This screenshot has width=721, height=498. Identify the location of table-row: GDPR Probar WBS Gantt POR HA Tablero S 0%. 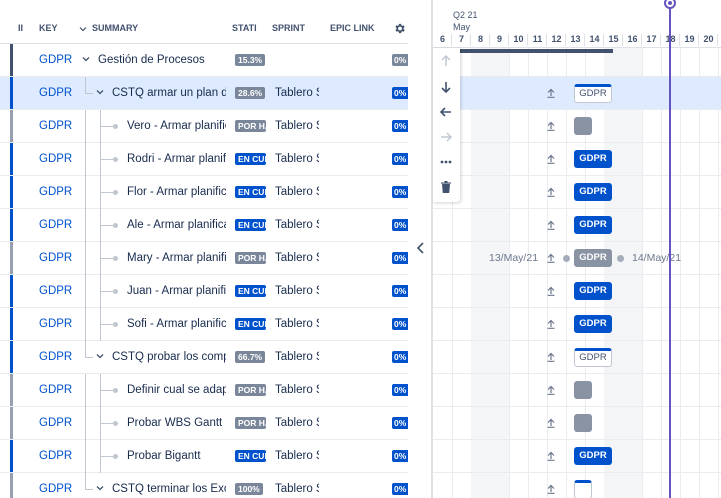
(204, 423).